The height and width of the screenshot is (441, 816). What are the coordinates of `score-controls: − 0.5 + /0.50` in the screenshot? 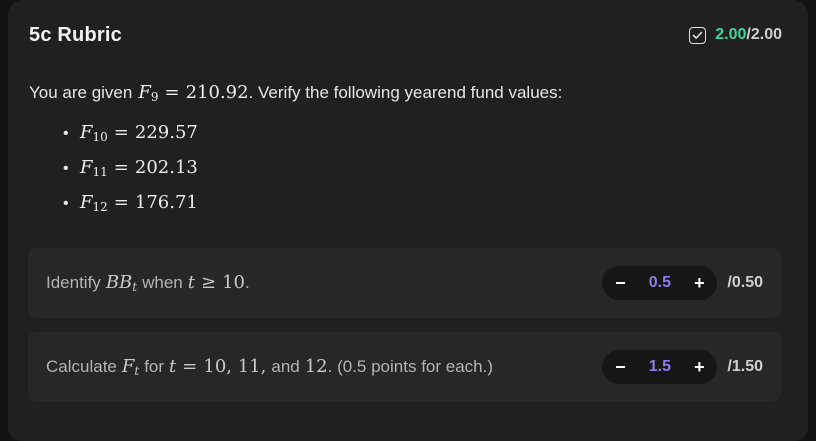 It's located at (682, 283).